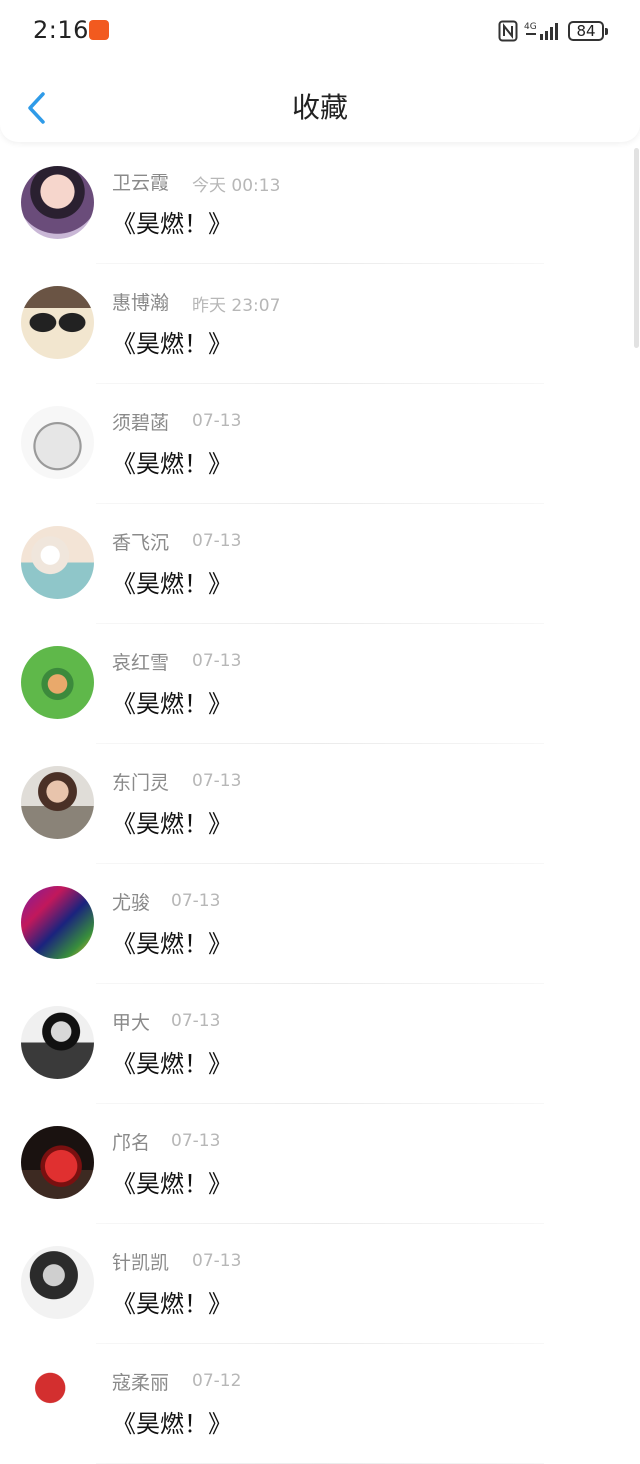 The height and width of the screenshot is (1464, 640). What do you see at coordinates (320, 924) in the screenshot?
I see `list-item: 尤骏 07-13 《昊燃！》` at bounding box center [320, 924].